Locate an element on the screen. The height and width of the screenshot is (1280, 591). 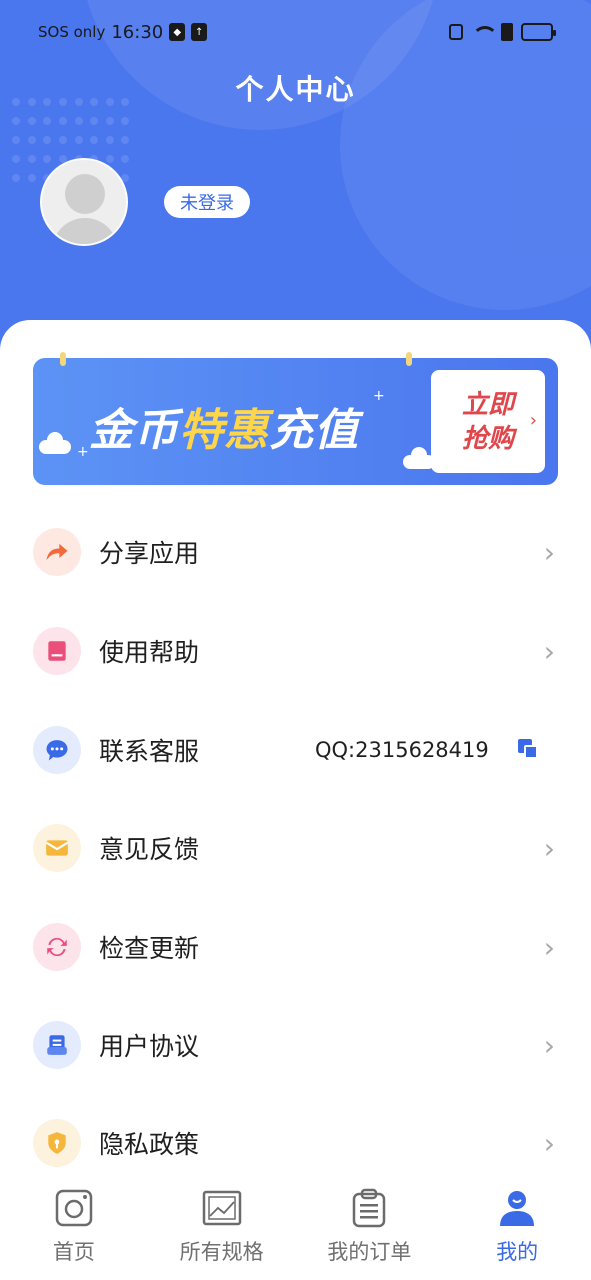
chat-icon is located at coordinates (57, 750).